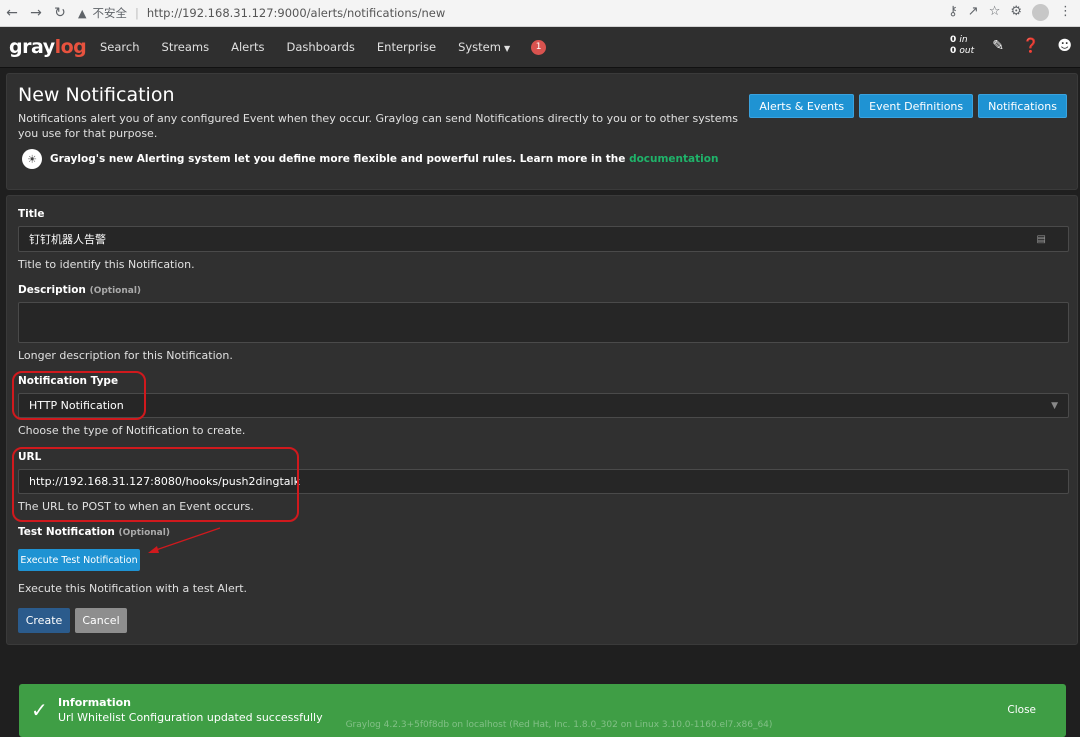  Describe the element at coordinates (995, 12) in the screenshot. I see `star-icon: ☆` at that location.